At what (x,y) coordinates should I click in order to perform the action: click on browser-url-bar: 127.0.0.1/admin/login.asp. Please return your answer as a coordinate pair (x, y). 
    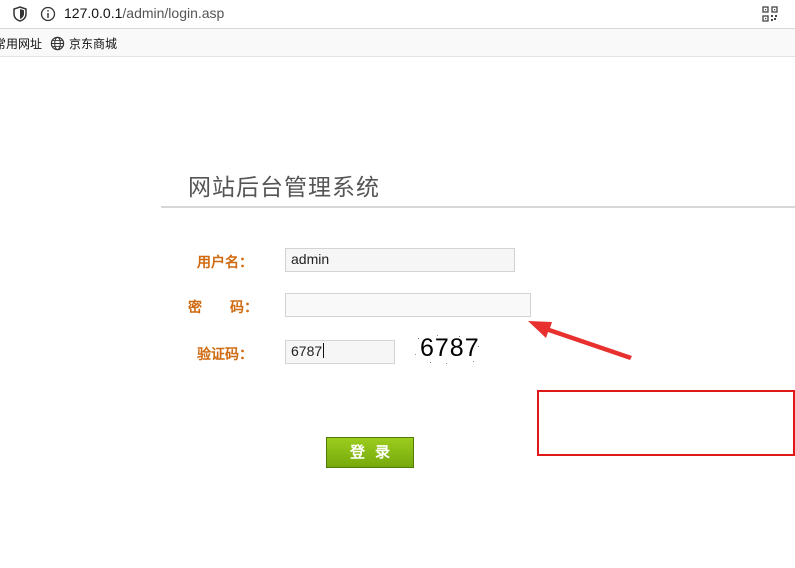
    Looking at the image, I should click on (397, 14).